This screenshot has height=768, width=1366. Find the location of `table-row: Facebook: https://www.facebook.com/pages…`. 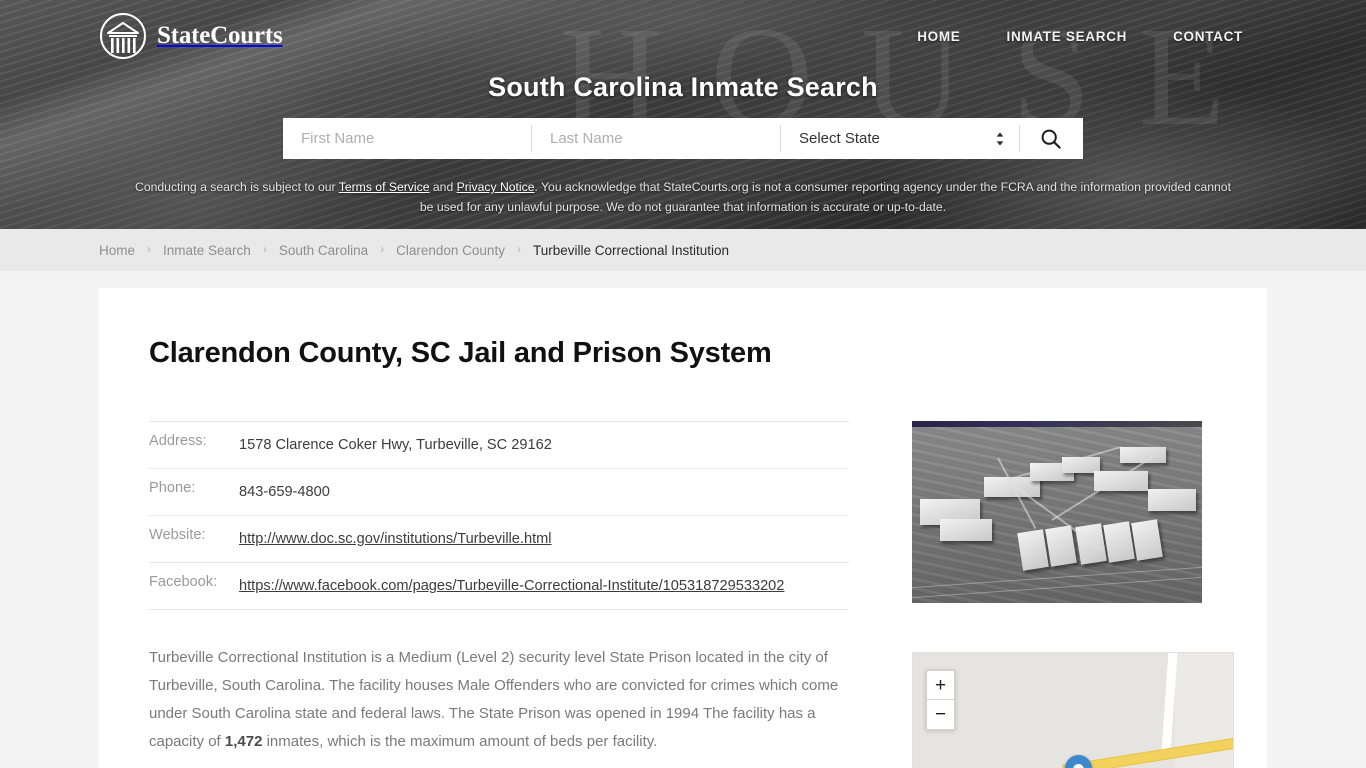

table-row: Facebook: https://www.facebook.com/pages… is located at coordinates (499, 586).